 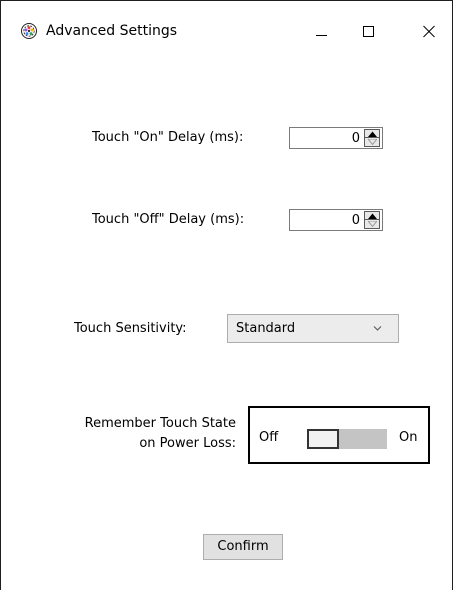 What do you see at coordinates (323, 439) in the screenshot?
I see `toggle-thumb` at bounding box center [323, 439].